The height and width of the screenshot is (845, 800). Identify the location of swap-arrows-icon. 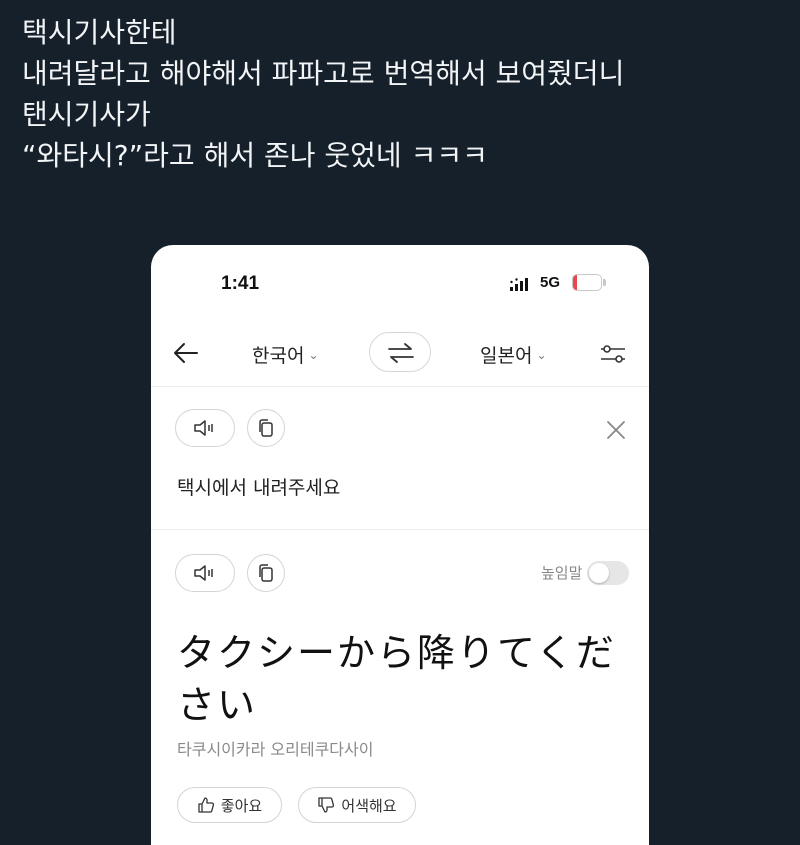
(401, 353).